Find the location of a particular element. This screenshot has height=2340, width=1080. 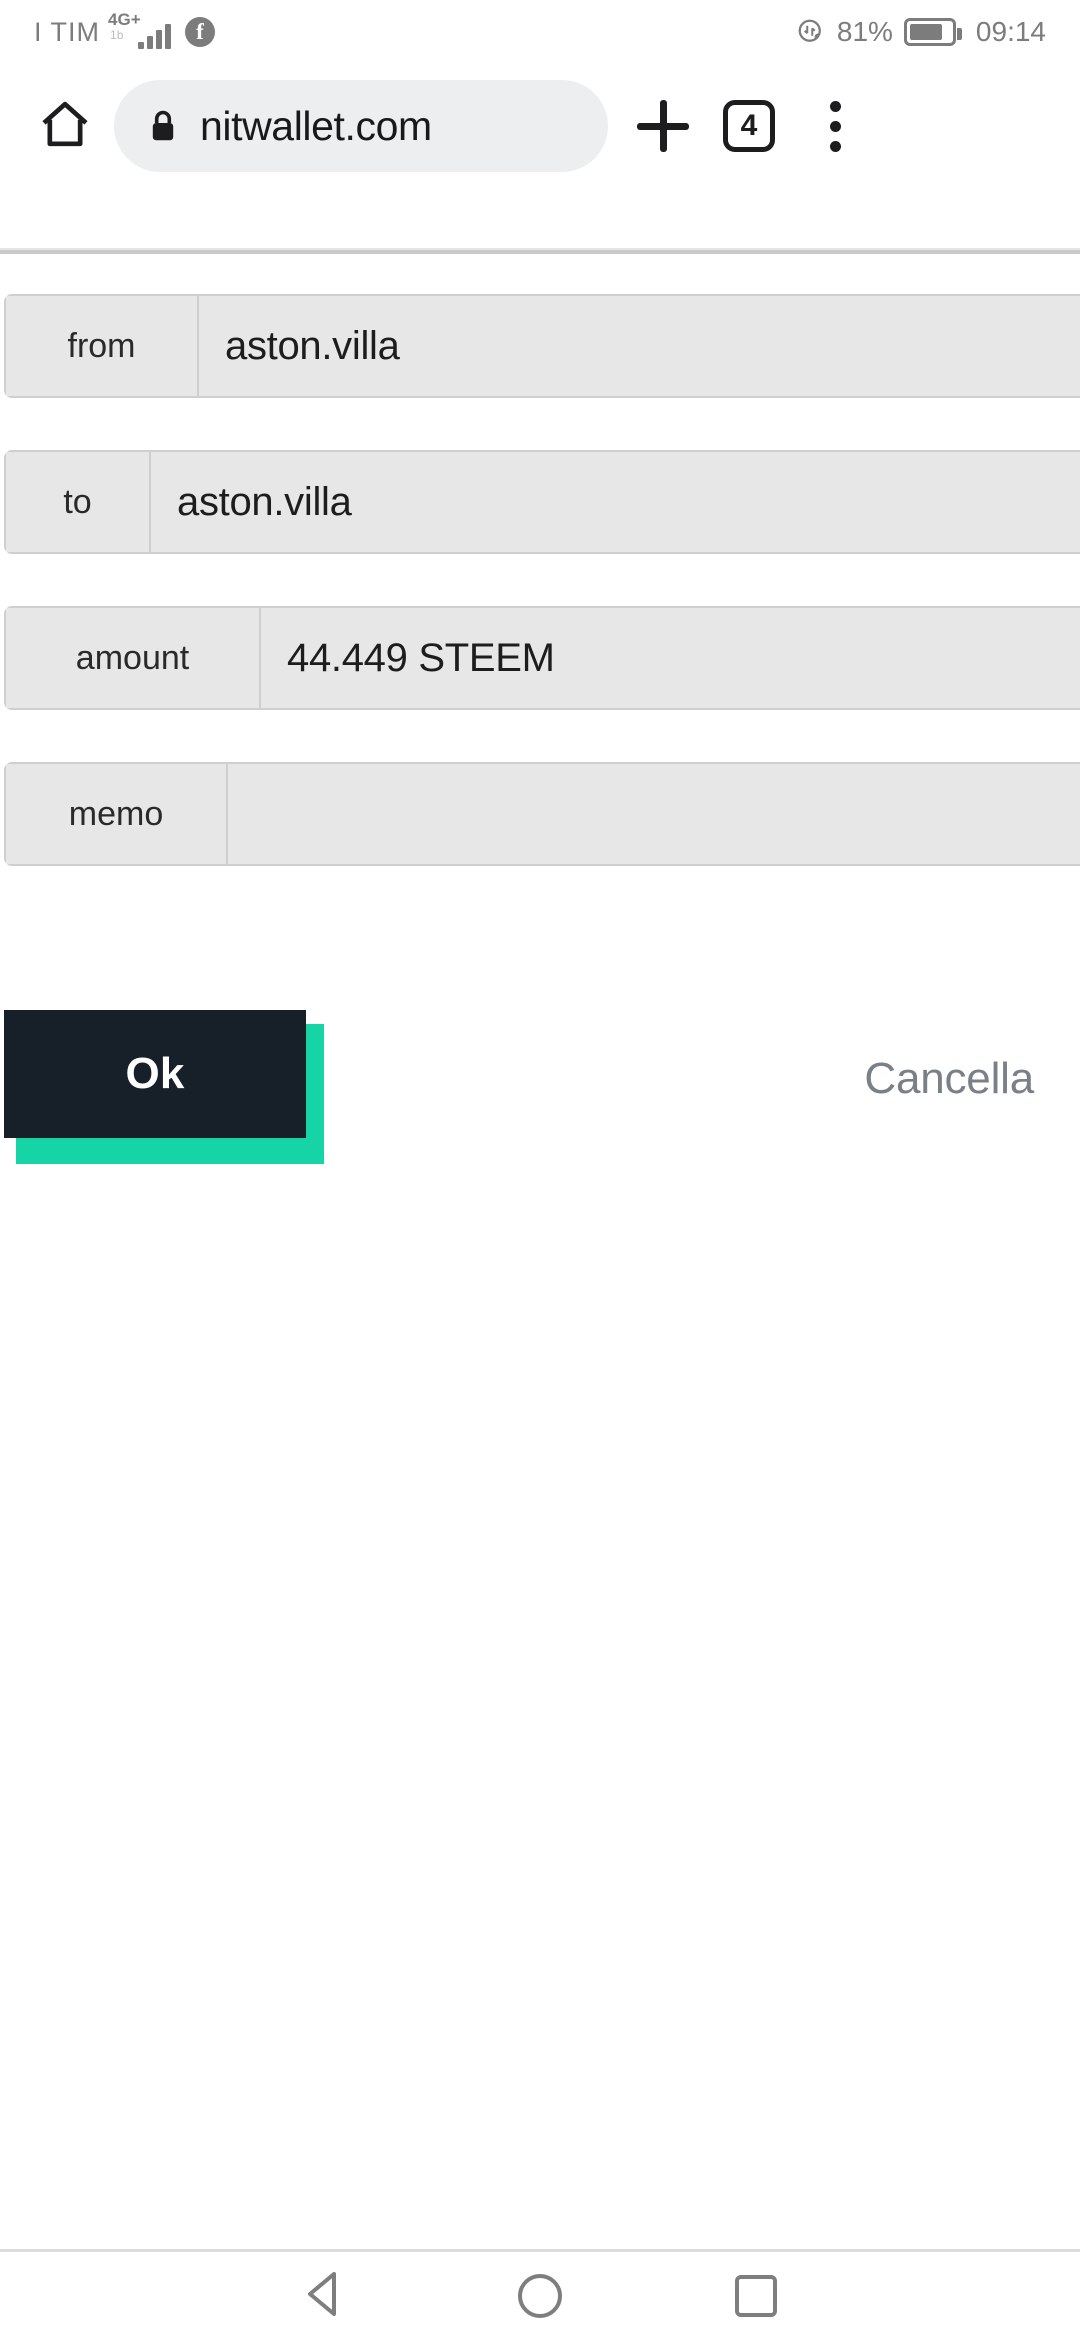

ok-button: Ok is located at coordinates (155, 1074).